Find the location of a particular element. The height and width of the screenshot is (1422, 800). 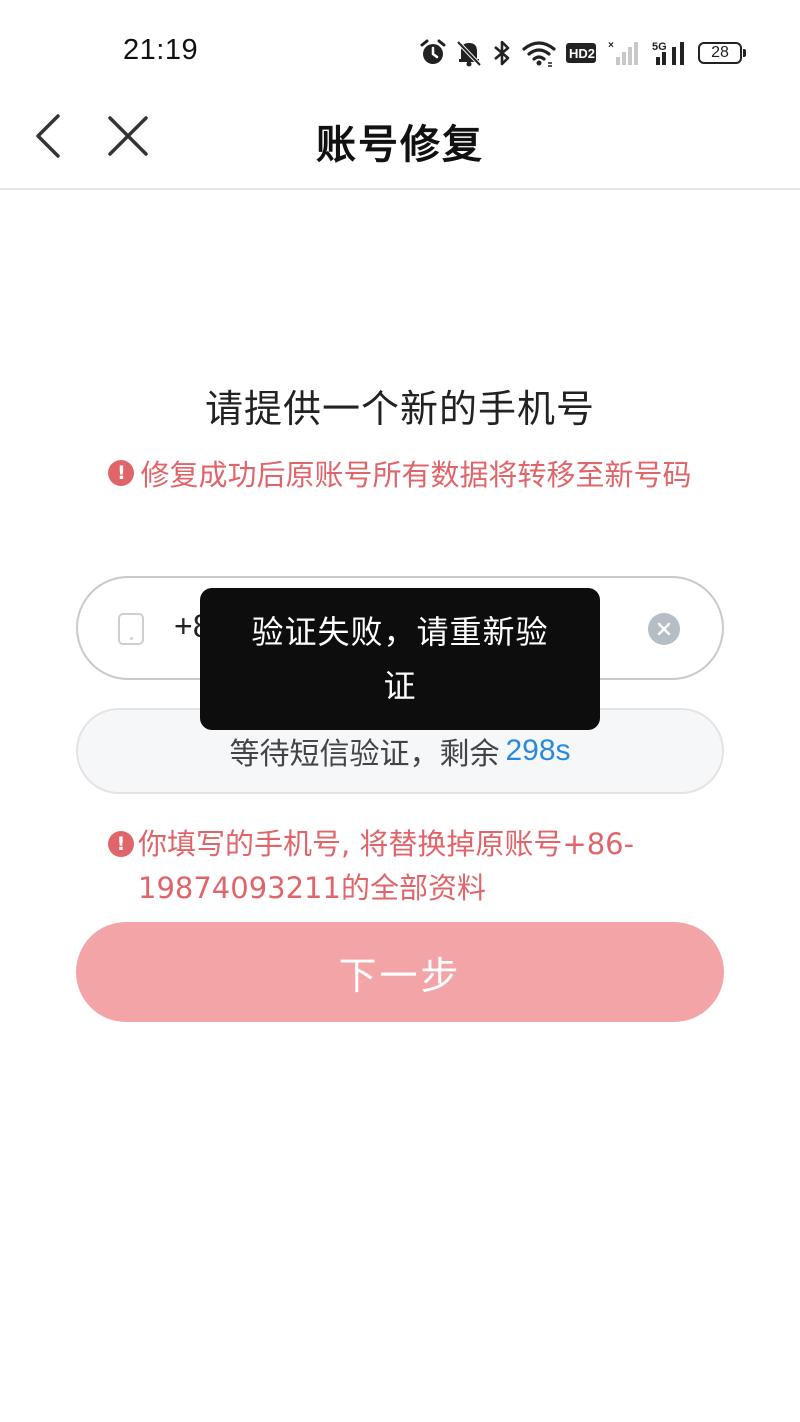

battery-level: 28 is located at coordinates (720, 52).